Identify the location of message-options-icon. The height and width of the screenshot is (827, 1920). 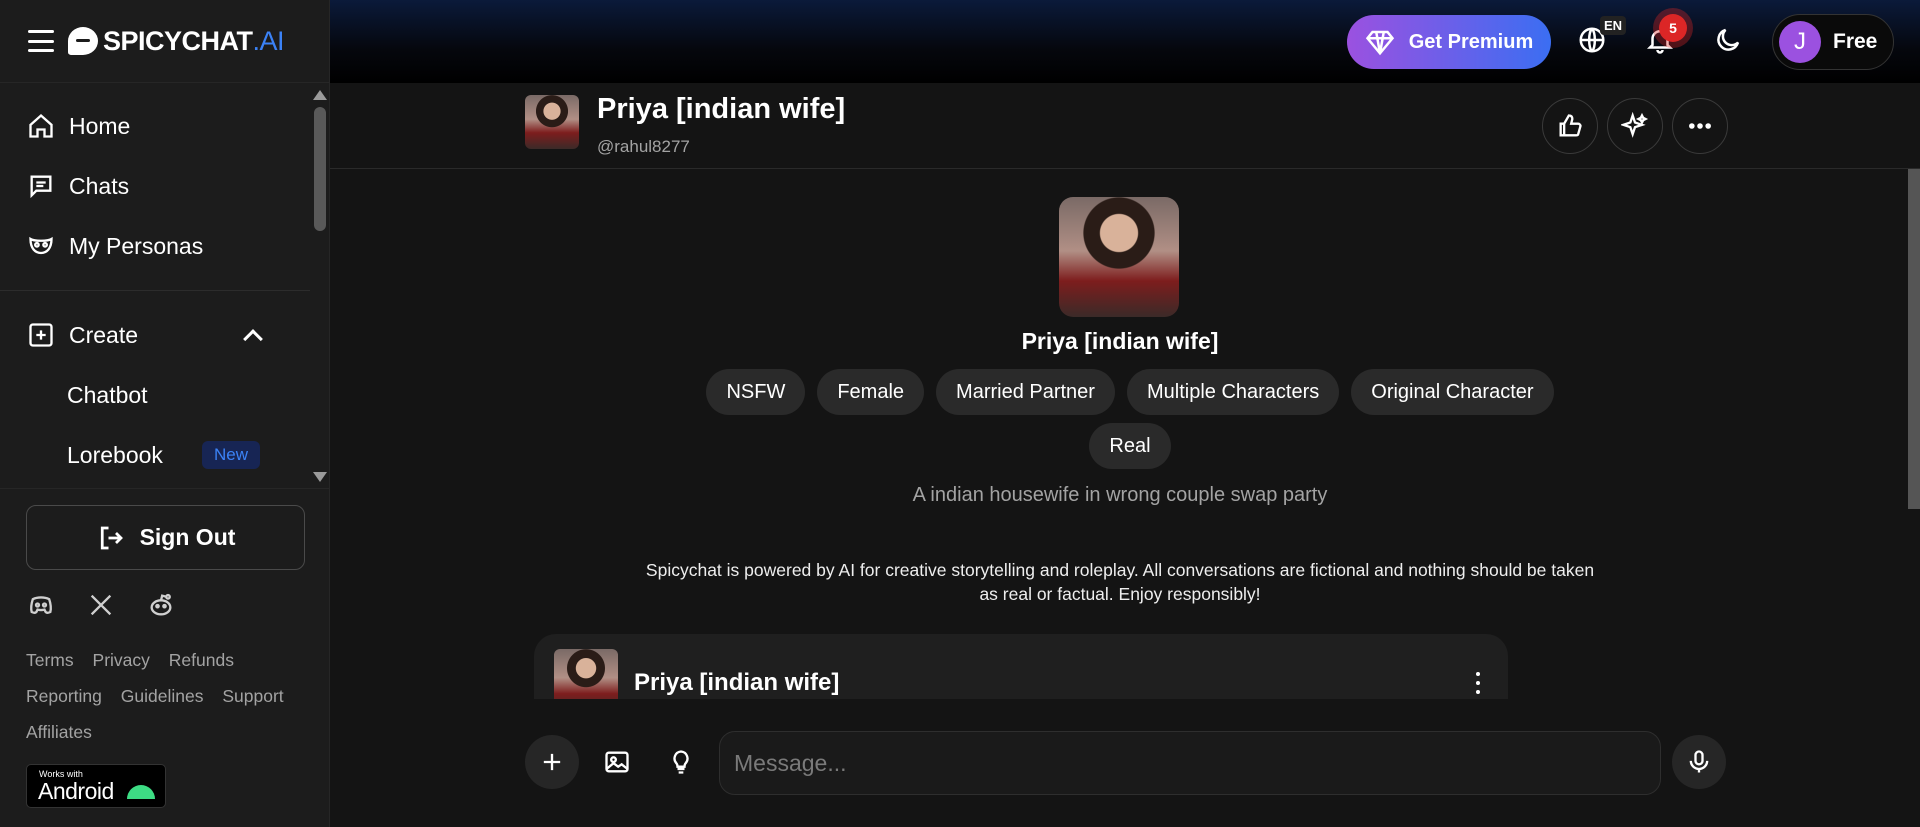
(1478, 683).